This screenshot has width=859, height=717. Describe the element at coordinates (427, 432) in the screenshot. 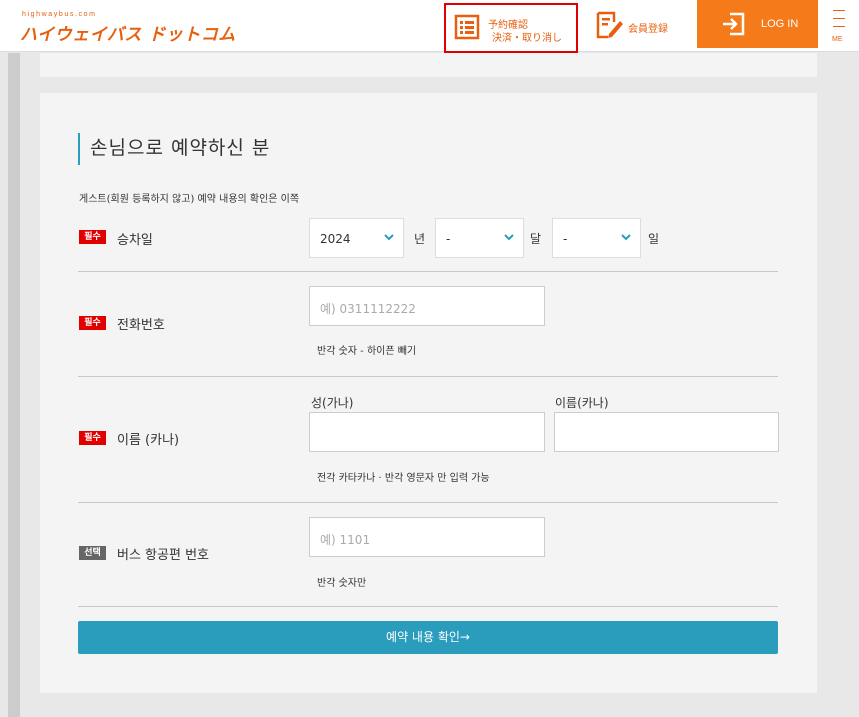

I see `last-name-input` at that location.